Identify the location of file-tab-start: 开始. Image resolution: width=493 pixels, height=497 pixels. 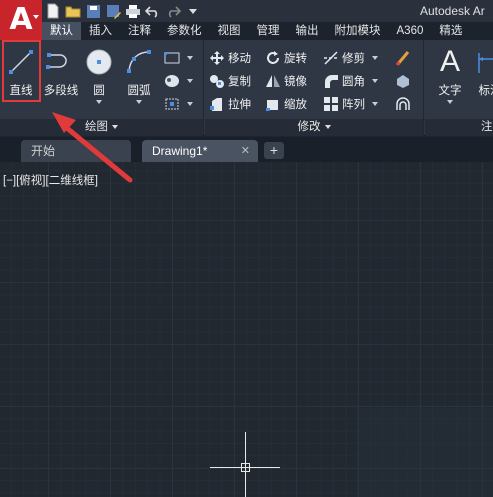
(76, 151).